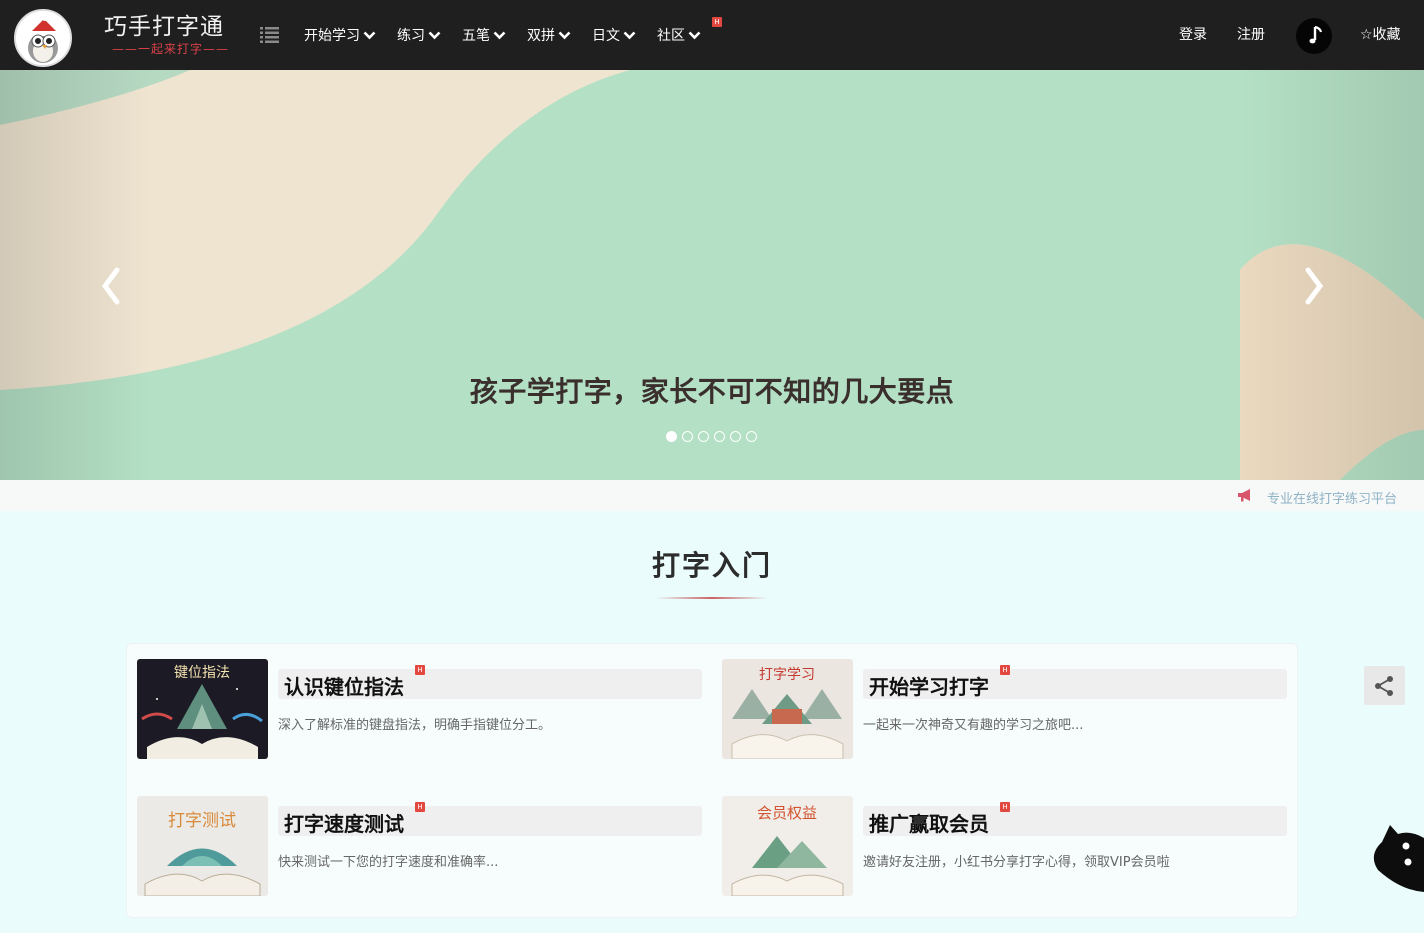 The height and width of the screenshot is (933, 1424). What do you see at coordinates (490, 682) in the screenshot?
I see `card-title-bar: 认识键位指法 H` at bounding box center [490, 682].